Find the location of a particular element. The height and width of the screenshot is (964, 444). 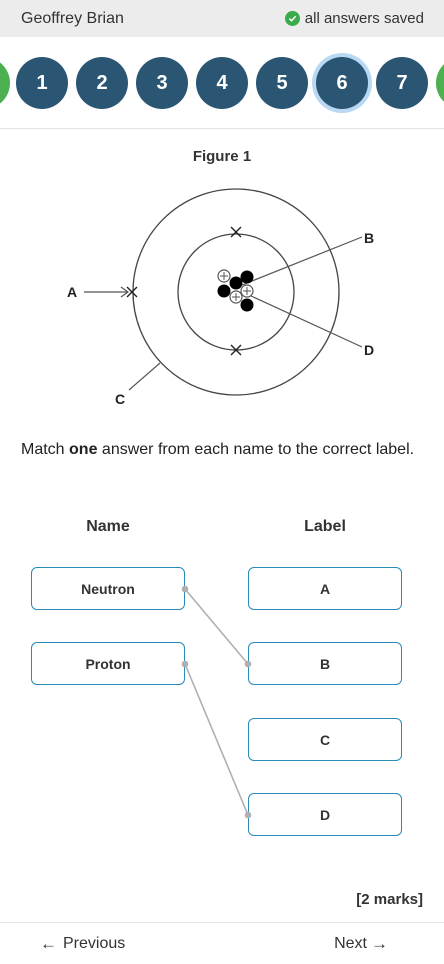

next-button: Next → is located at coordinates (361, 944).